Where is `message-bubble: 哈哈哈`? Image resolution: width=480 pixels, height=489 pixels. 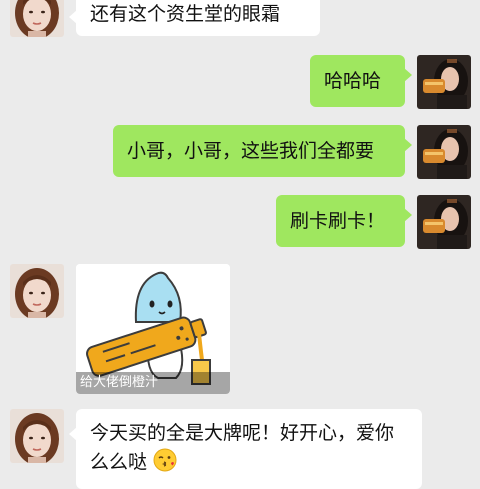 message-bubble: 哈哈哈 is located at coordinates (361, 81).